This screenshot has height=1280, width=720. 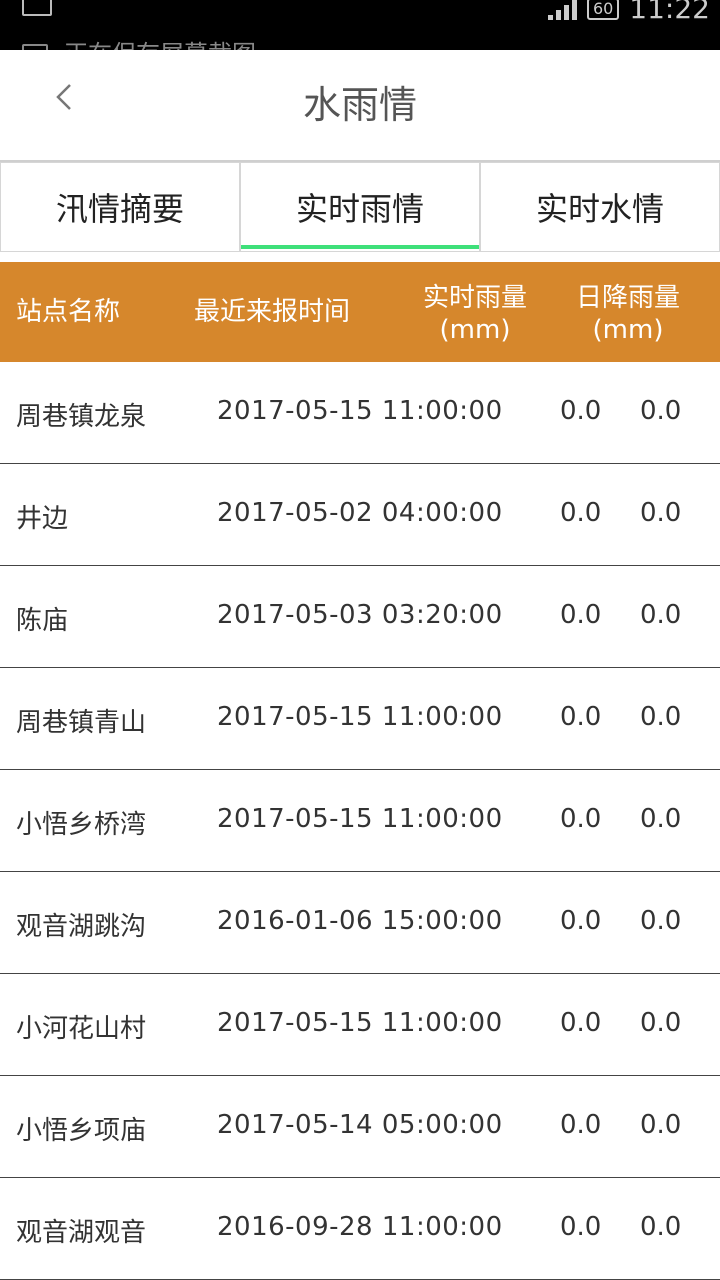 I want to click on tab-label: 实时雨情, so click(x=359, y=209).